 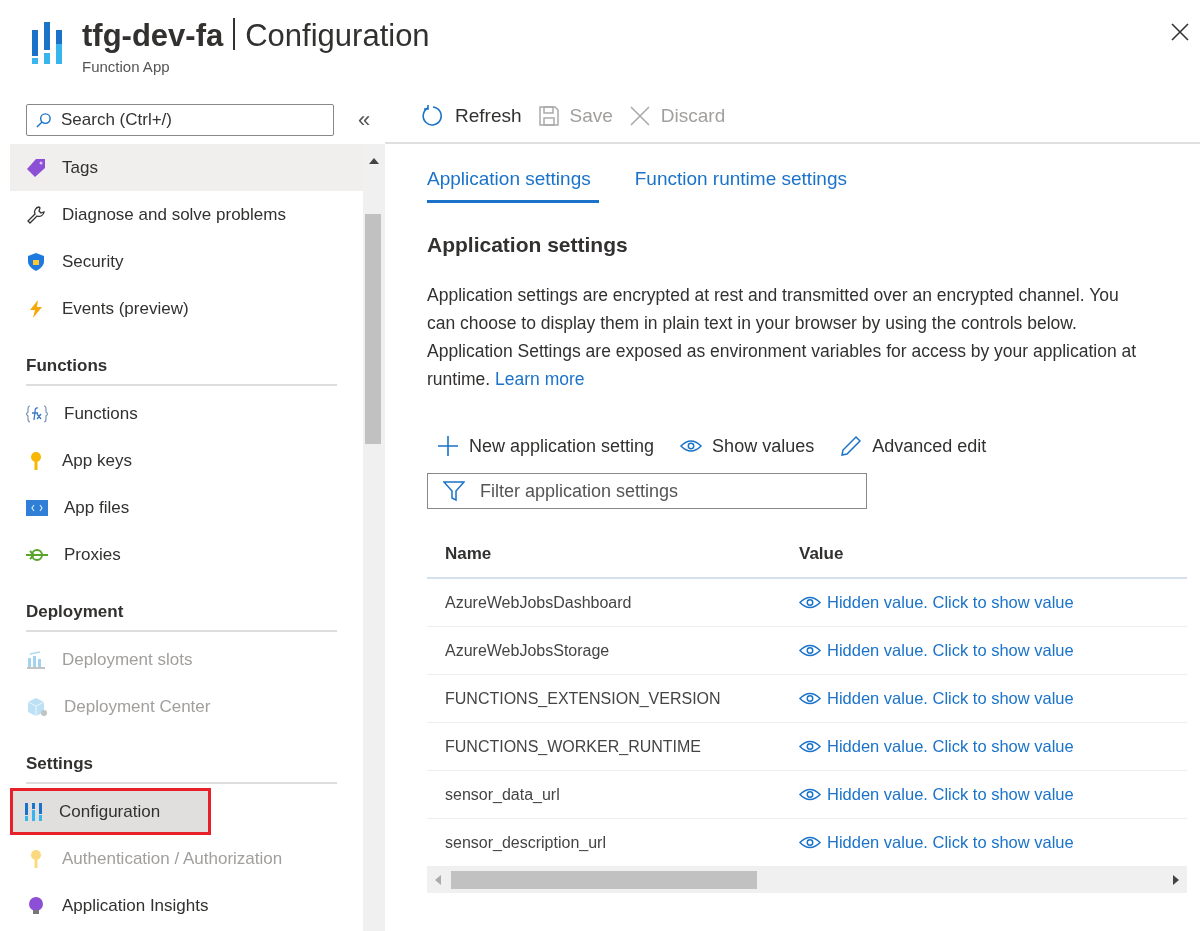 I want to click on action-button: Show values, so click(x=747, y=446).